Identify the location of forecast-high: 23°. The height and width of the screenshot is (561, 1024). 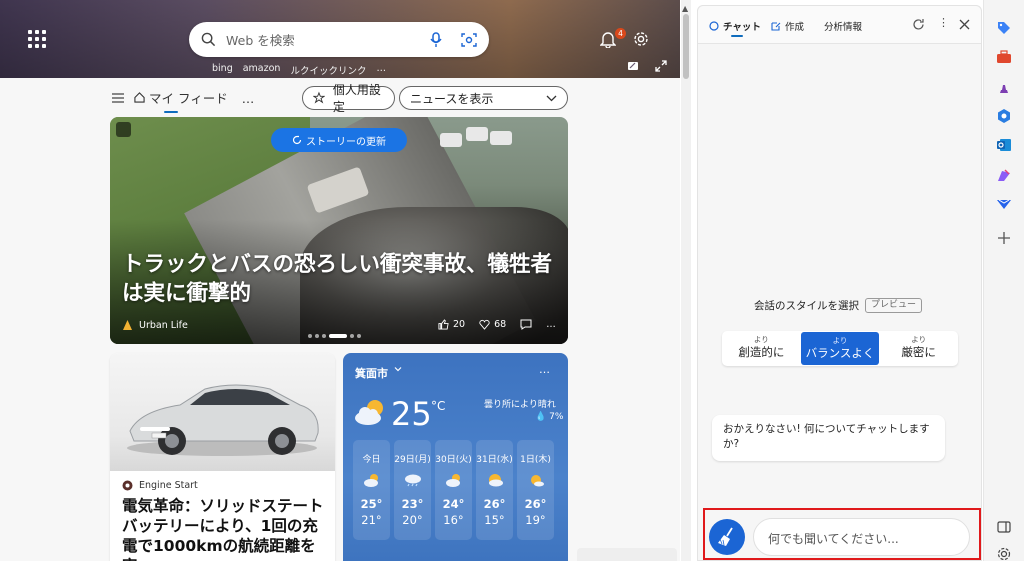
(412, 504).